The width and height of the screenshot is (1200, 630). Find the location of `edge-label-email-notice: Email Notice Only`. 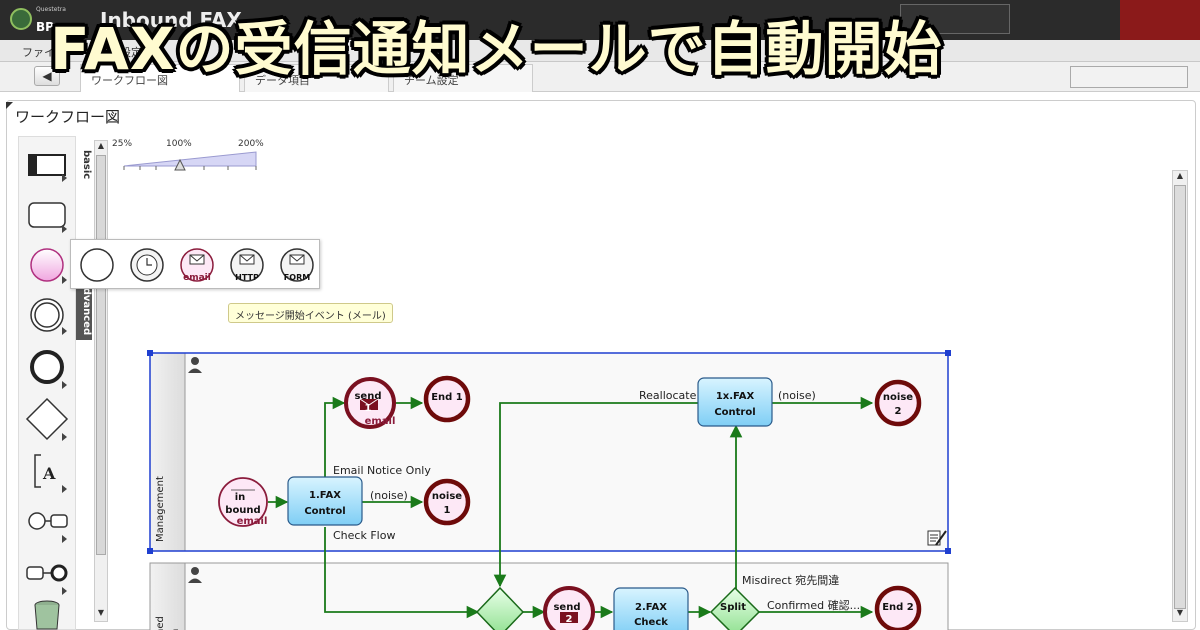

edge-label-email-notice: Email Notice Only is located at coordinates (382, 470).